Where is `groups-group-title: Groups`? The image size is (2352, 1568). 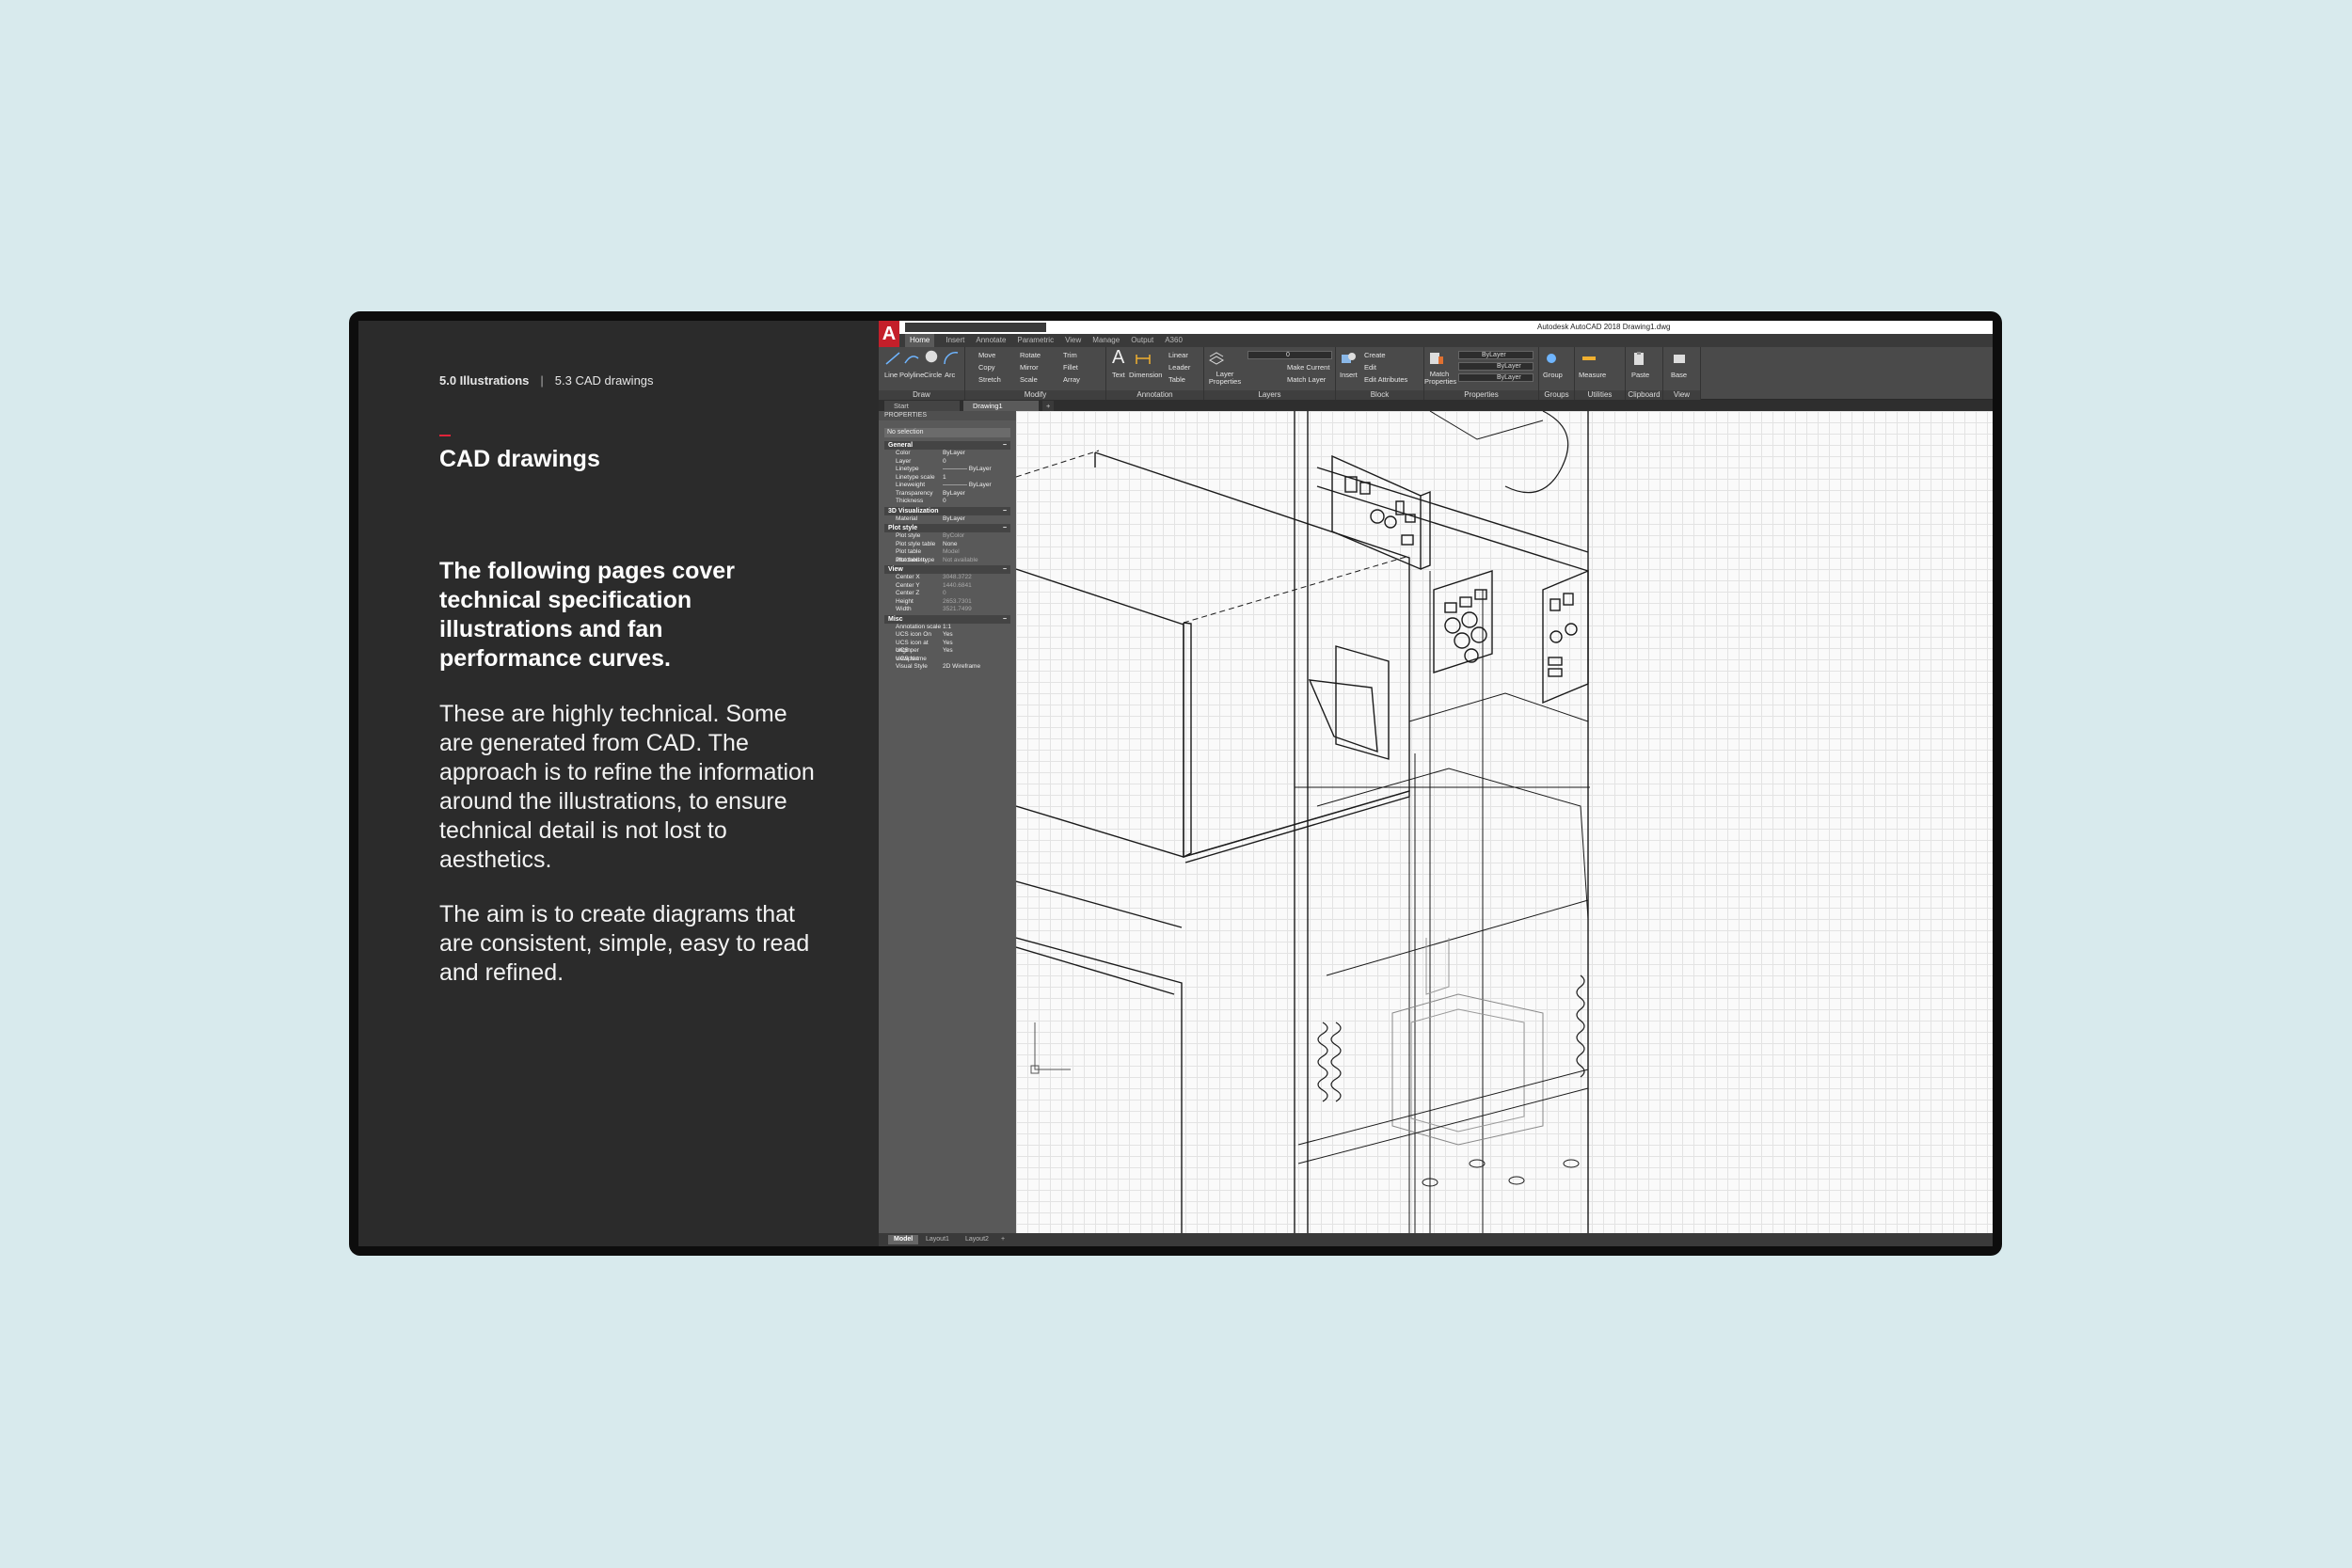 groups-group-title: Groups is located at coordinates (1556, 395).